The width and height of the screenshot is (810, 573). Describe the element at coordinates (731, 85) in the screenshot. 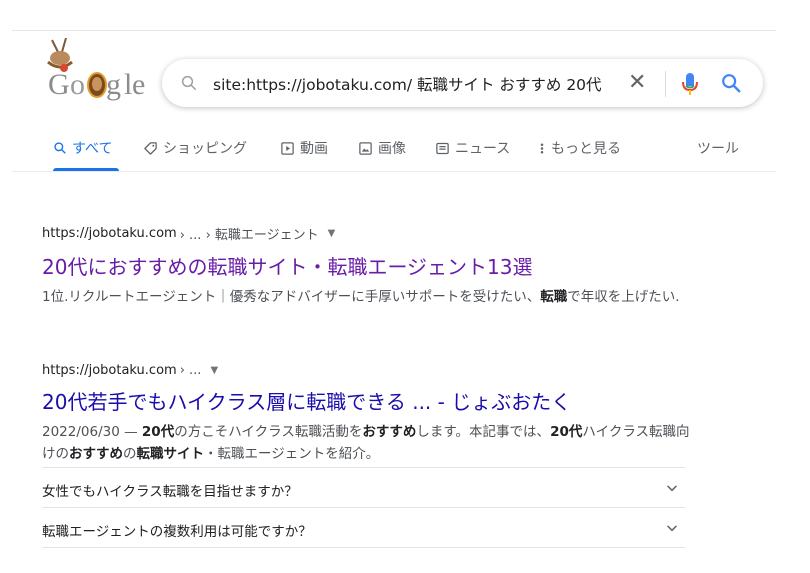

I see `search-submit-icon` at that location.